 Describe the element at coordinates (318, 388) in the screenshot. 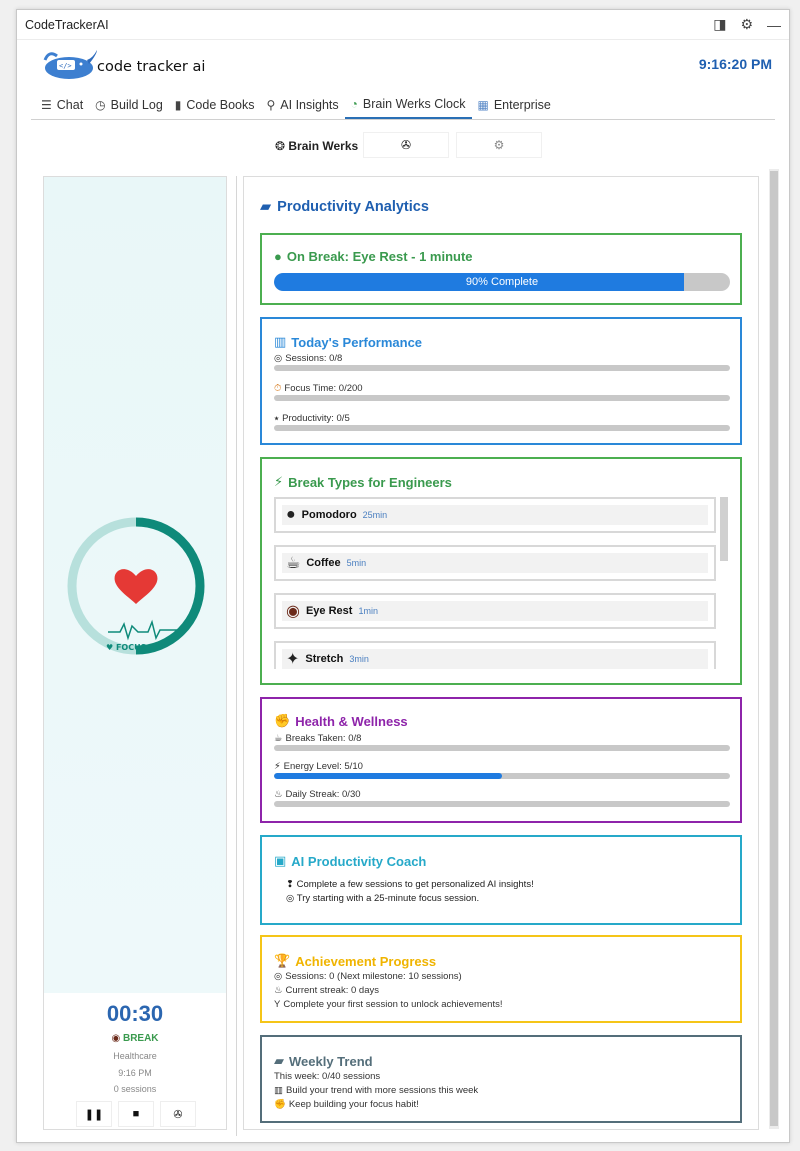

I see `focus-time-label: ⏱ Focus Time: 0/200` at that location.